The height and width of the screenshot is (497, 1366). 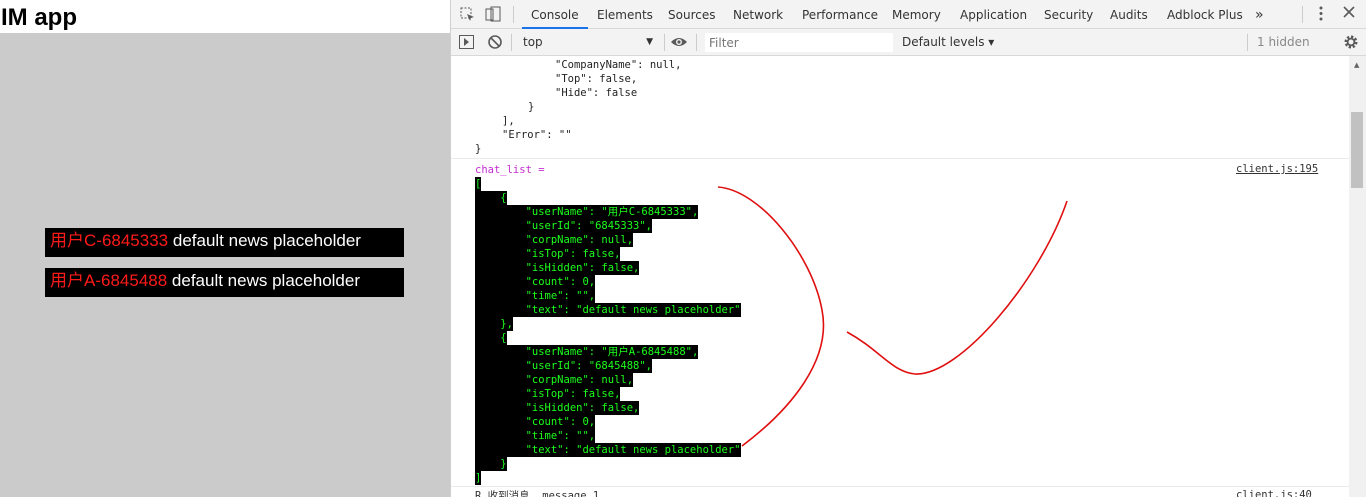 I want to click on scroll-up-icon: ▲, so click(x=1356, y=65).